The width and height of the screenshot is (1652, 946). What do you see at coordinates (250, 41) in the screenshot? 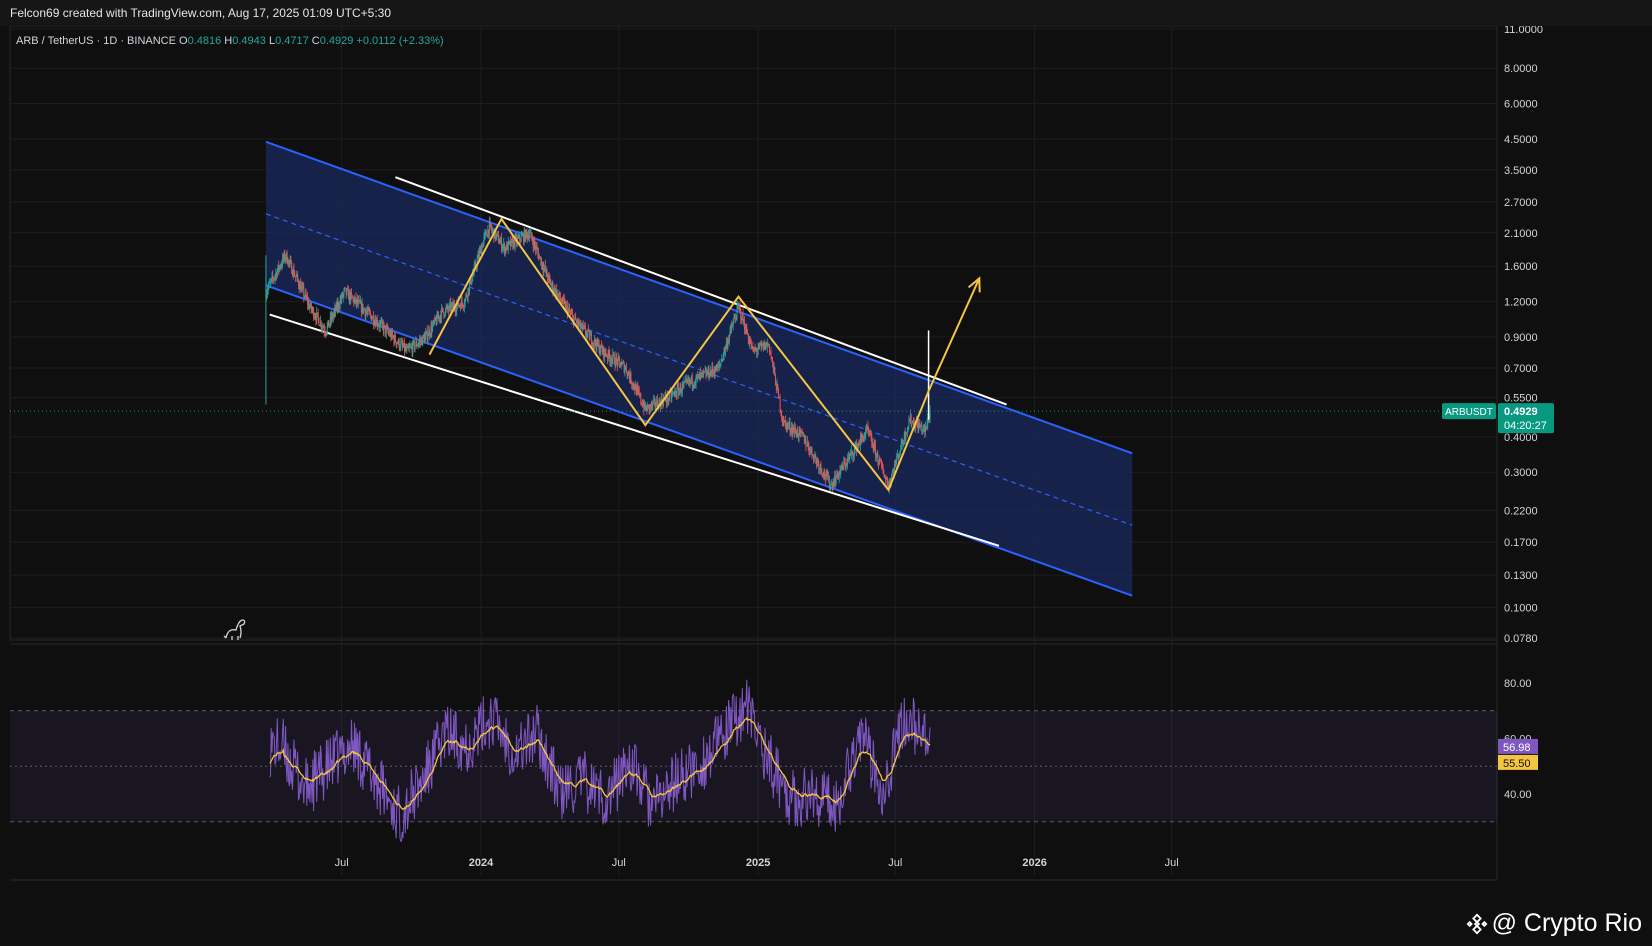
I see `high-value: 0.4943` at bounding box center [250, 41].